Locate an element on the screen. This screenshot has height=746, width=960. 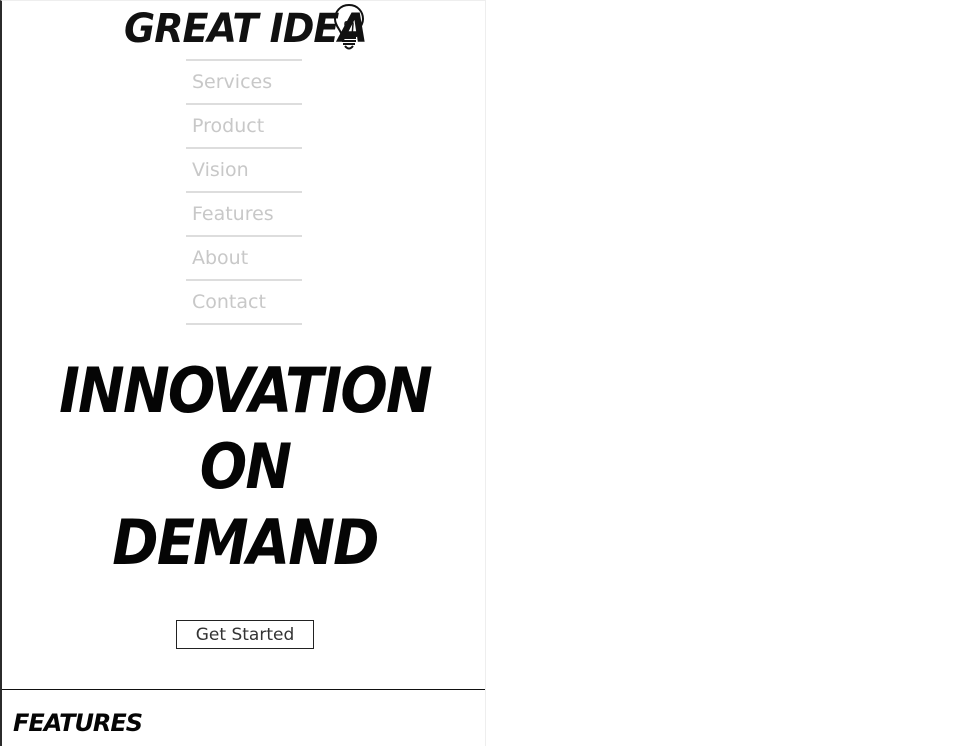
nav-item-contact: Contact is located at coordinates (244, 303).